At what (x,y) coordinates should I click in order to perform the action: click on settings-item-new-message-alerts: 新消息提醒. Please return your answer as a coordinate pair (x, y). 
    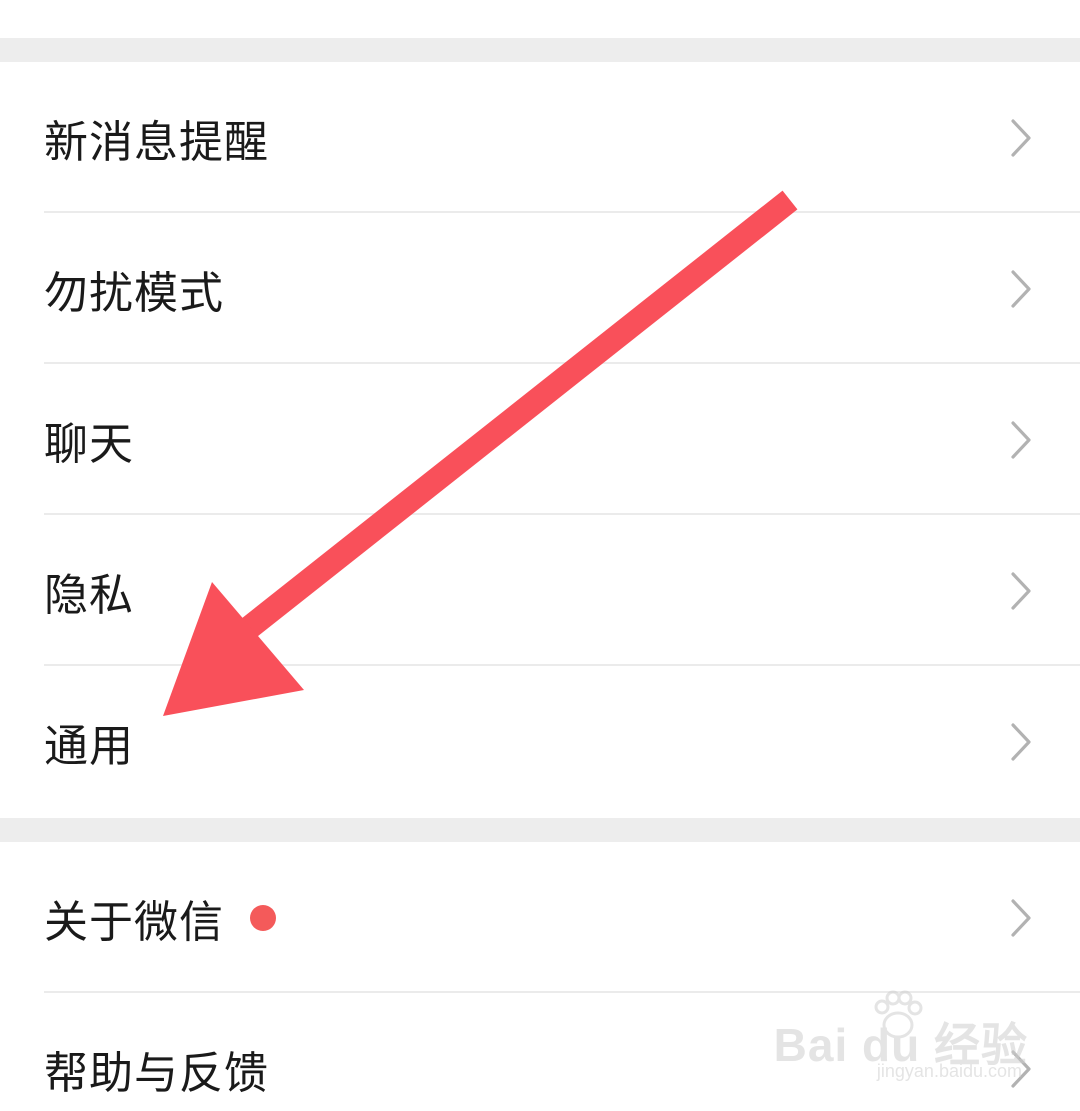
    Looking at the image, I should click on (540, 137).